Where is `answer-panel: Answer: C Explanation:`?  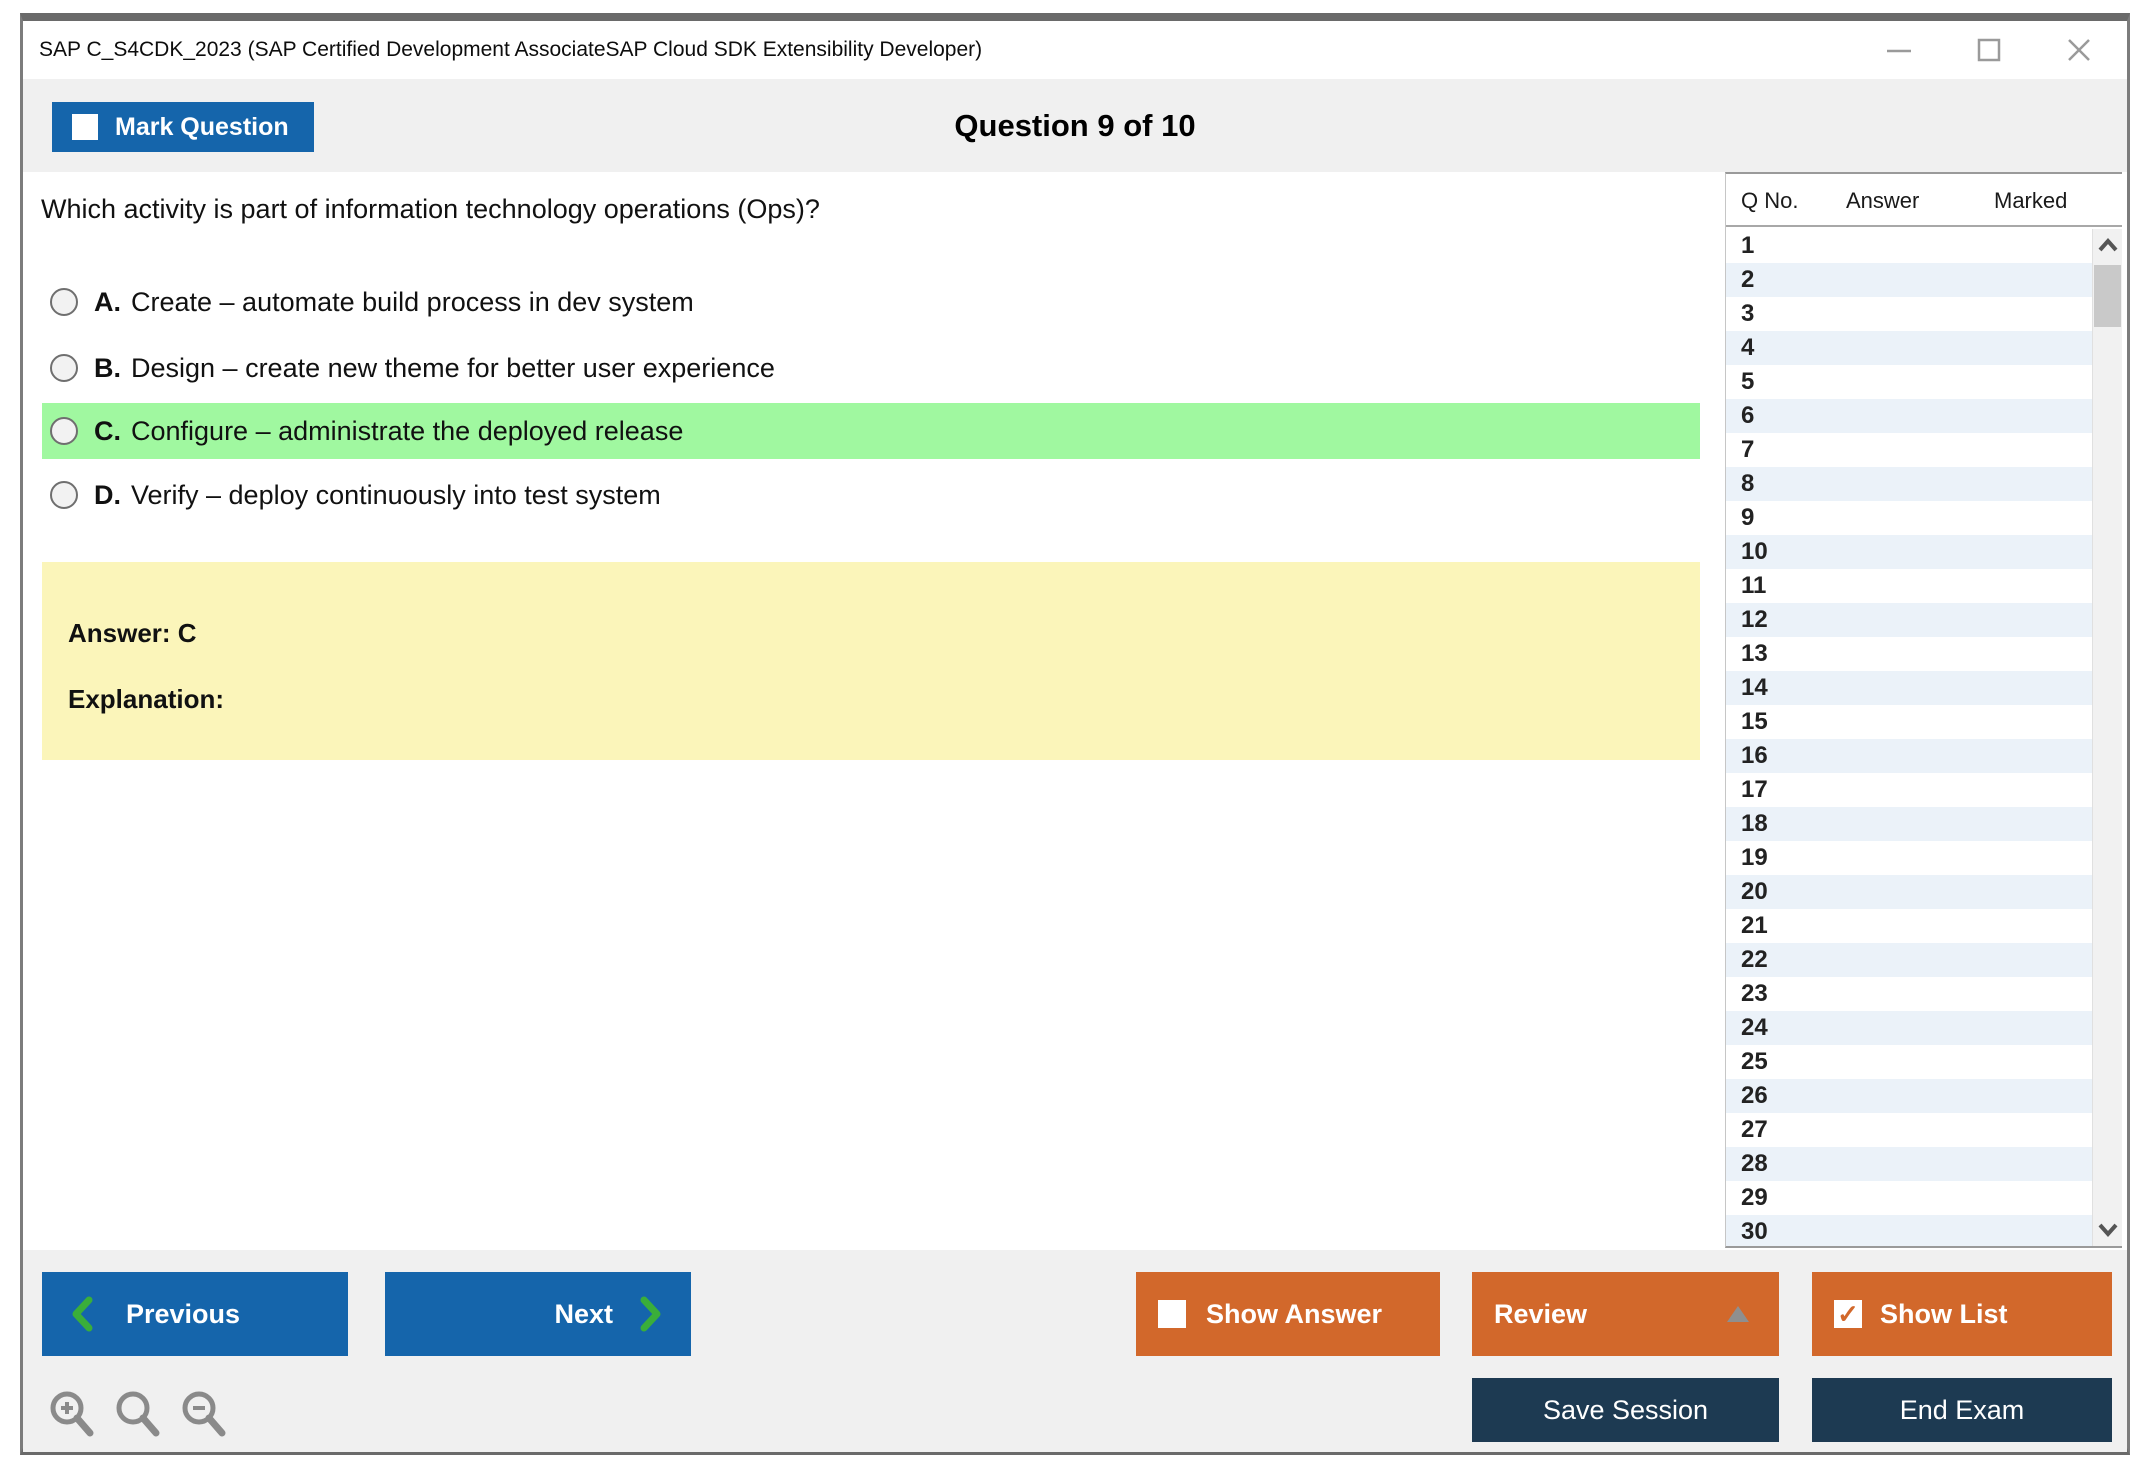 answer-panel: Answer: C Explanation: is located at coordinates (871, 661).